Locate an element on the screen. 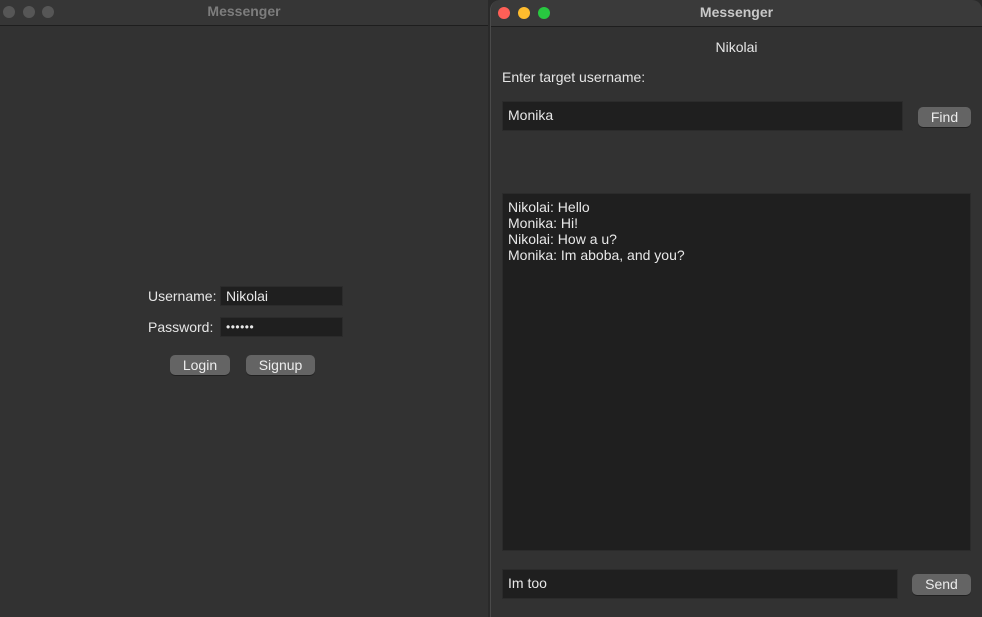 This screenshot has height=617, width=982. username-label: Username: is located at coordinates (182, 296).